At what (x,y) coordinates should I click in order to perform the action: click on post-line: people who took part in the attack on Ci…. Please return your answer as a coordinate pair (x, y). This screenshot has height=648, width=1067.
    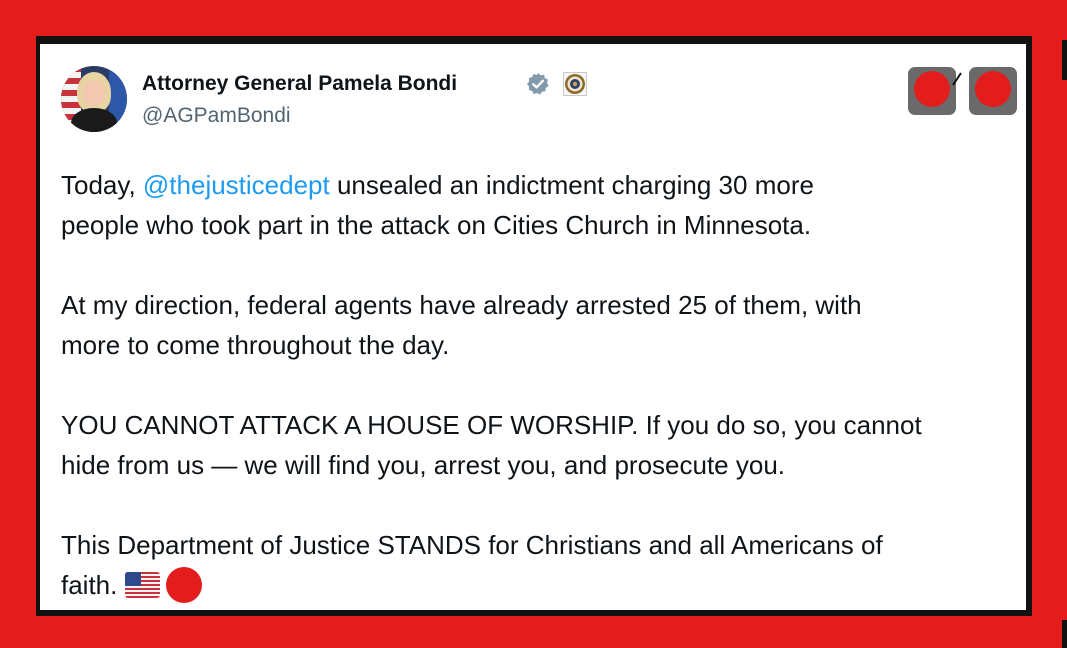
    Looking at the image, I should click on (436, 225).